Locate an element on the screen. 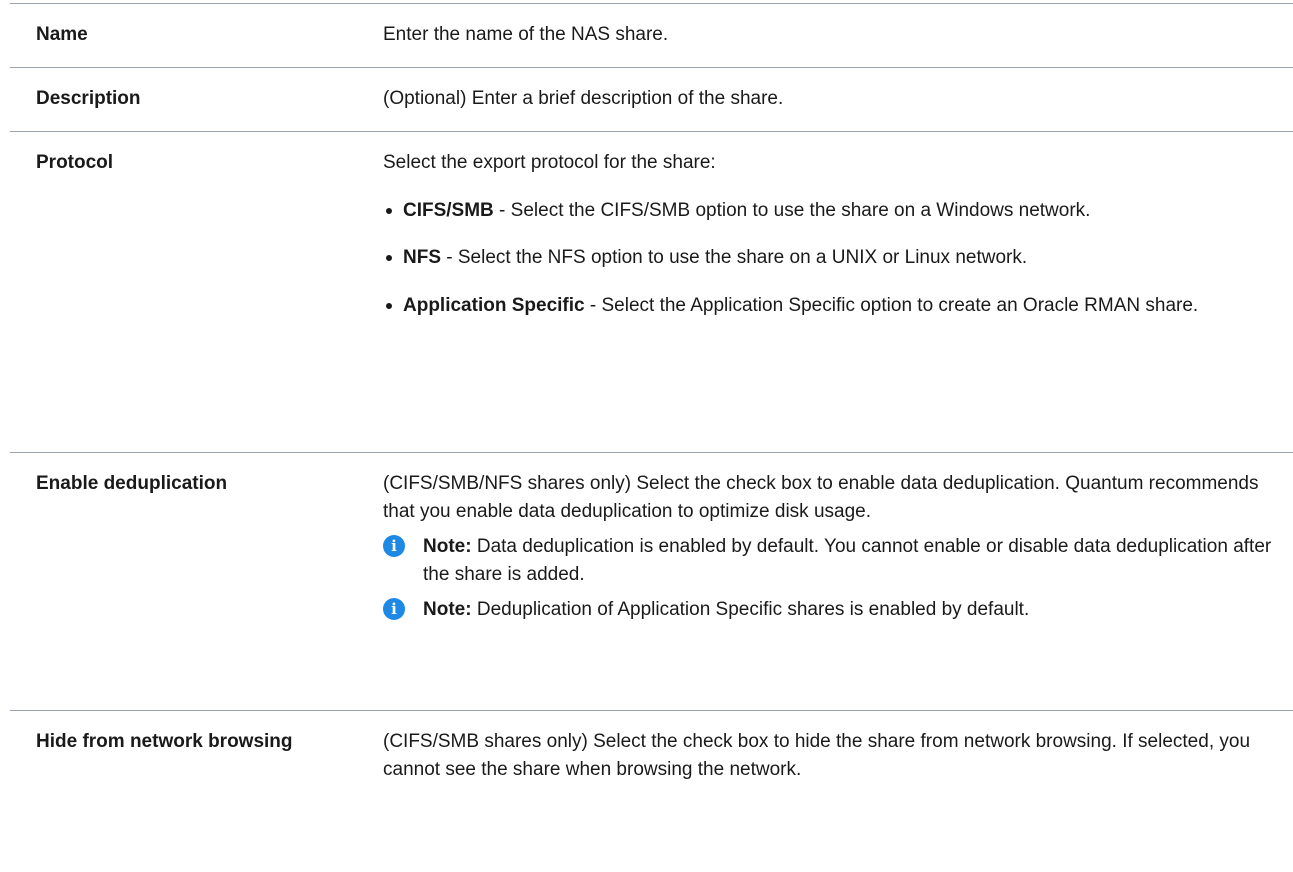 The height and width of the screenshot is (872, 1293). table-row-name: Name Enter the name of the NAS share. is located at coordinates (651, 35).